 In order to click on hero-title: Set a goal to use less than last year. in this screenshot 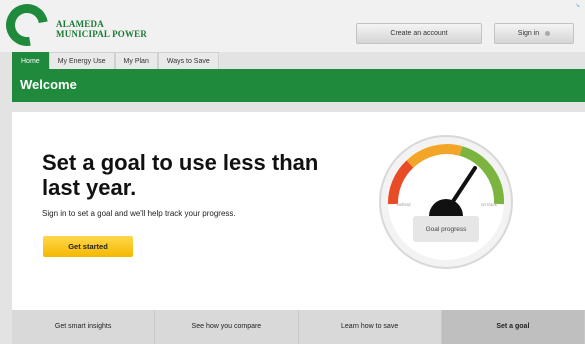, I will do `click(180, 175)`.